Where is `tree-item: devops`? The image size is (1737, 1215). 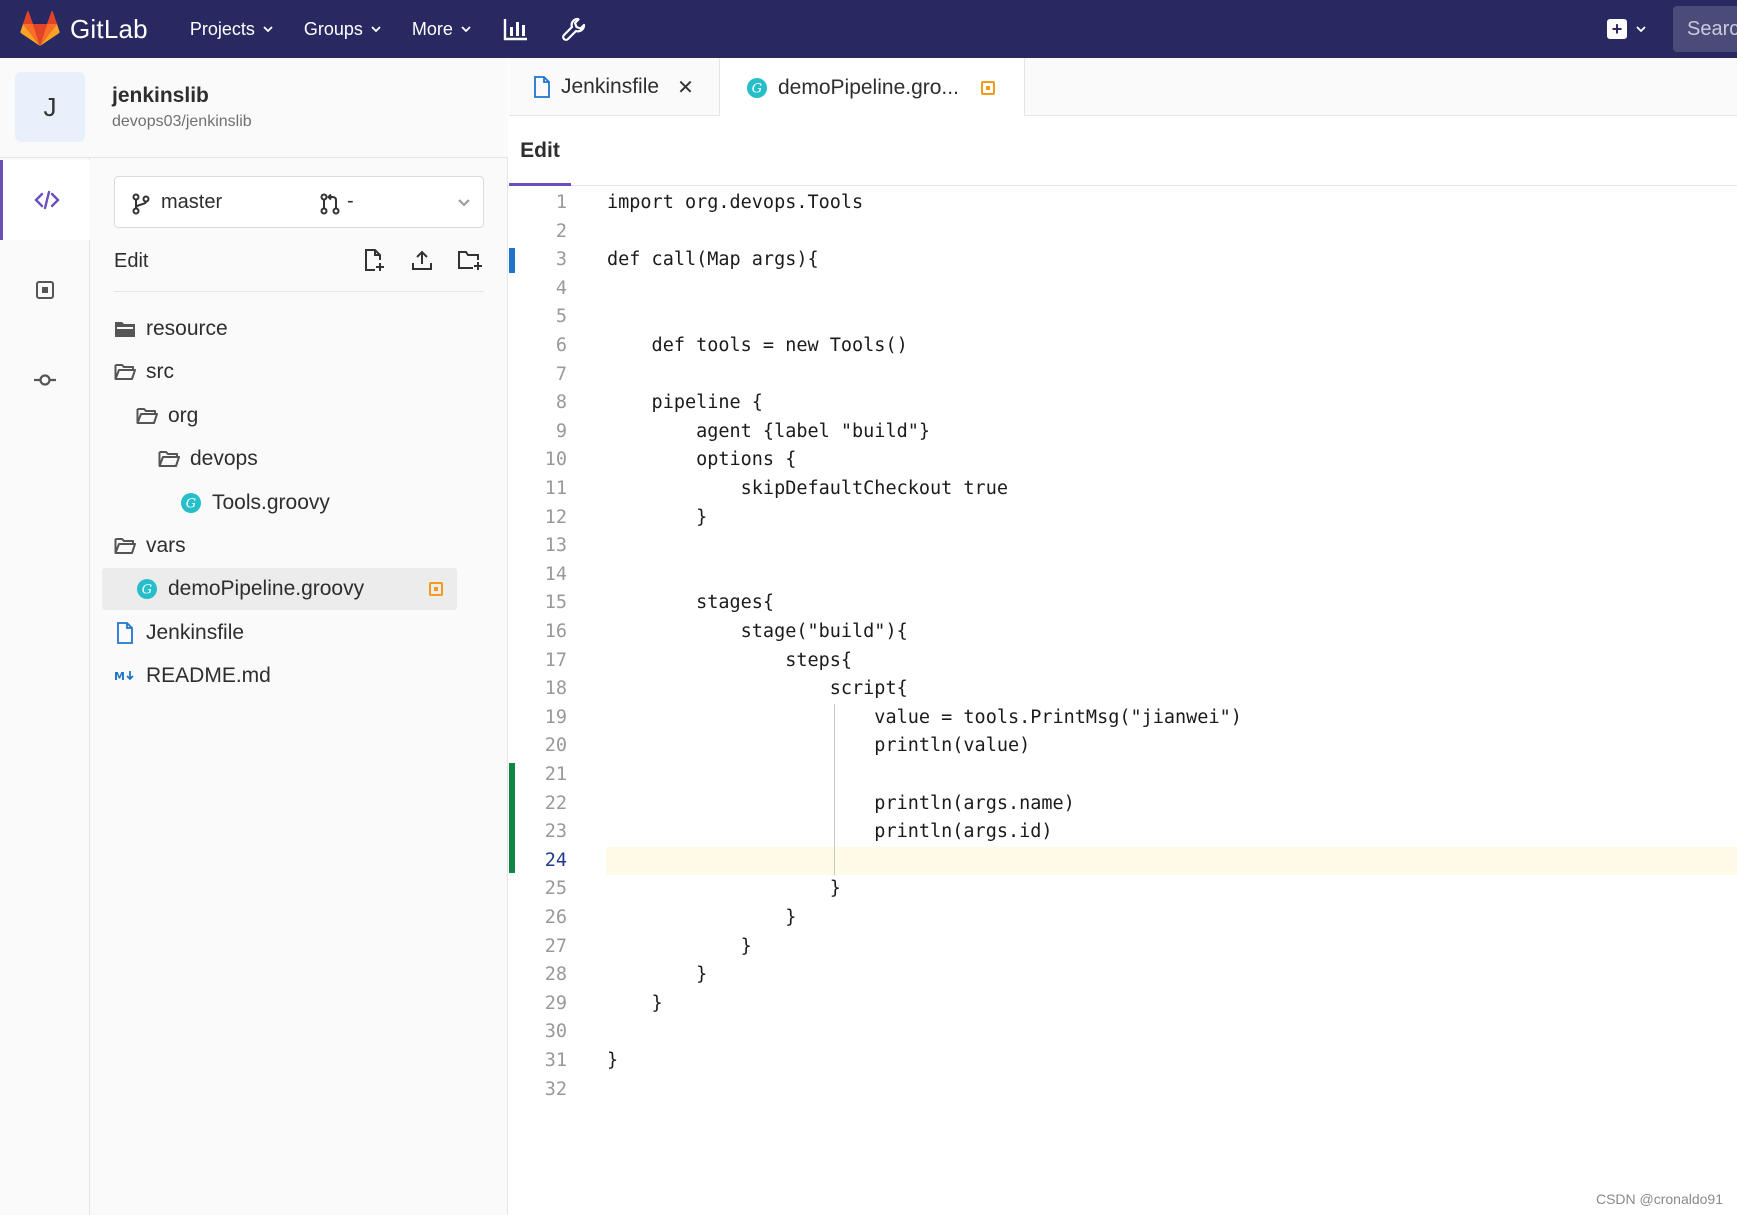 tree-item: devops is located at coordinates (208, 459).